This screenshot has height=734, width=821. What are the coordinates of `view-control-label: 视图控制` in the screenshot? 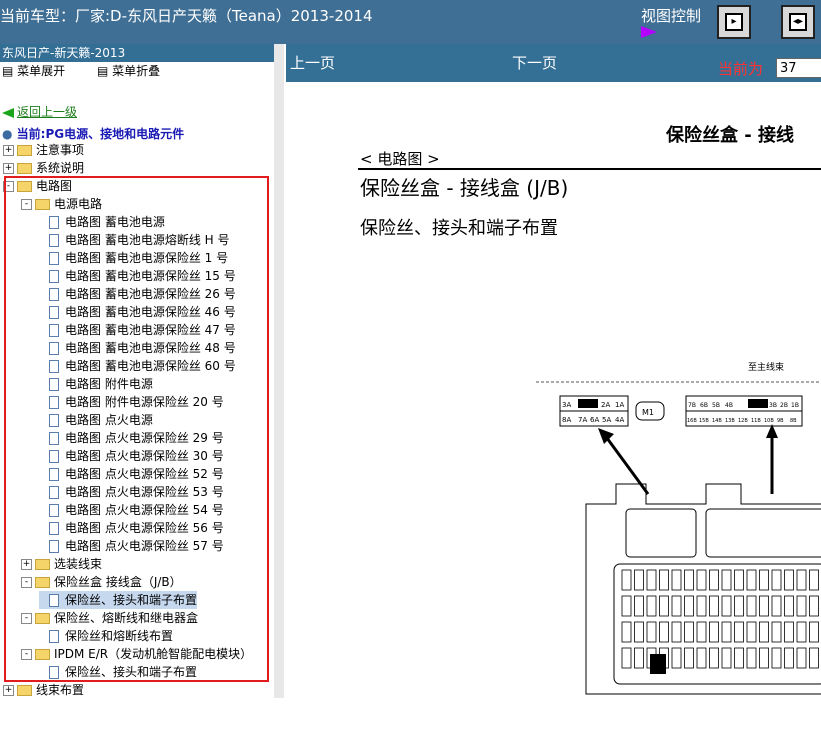 It's located at (671, 16).